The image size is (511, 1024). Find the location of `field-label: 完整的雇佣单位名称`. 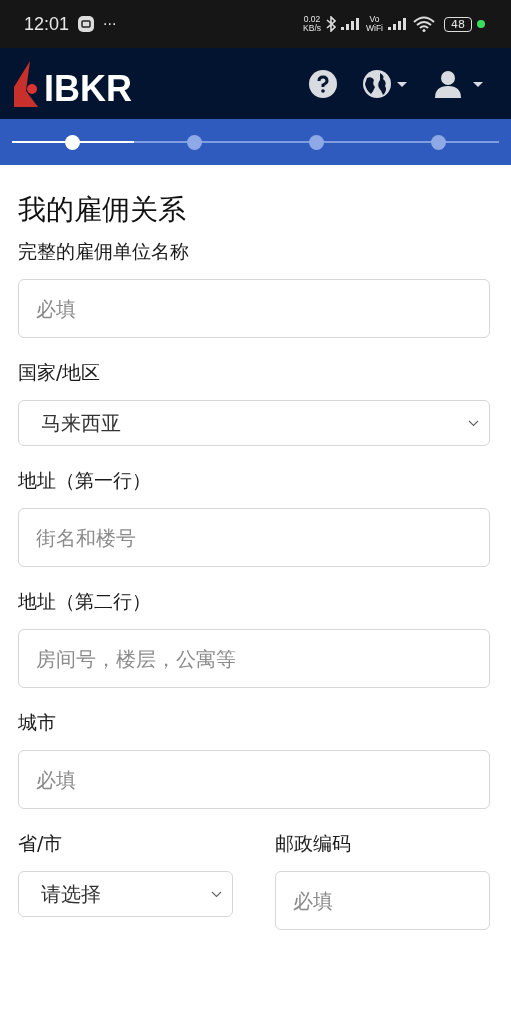

field-label: 完整的雇佣单位名称 is located at coordinates (104, 251).